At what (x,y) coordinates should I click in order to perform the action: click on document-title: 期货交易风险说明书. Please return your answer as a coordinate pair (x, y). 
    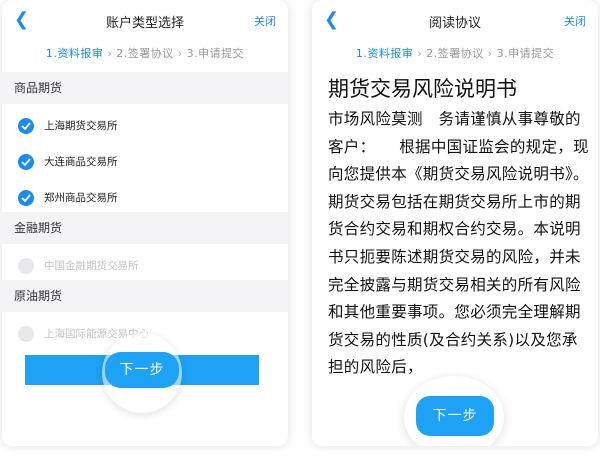
    Looking at the image, I should click on (422, 89).